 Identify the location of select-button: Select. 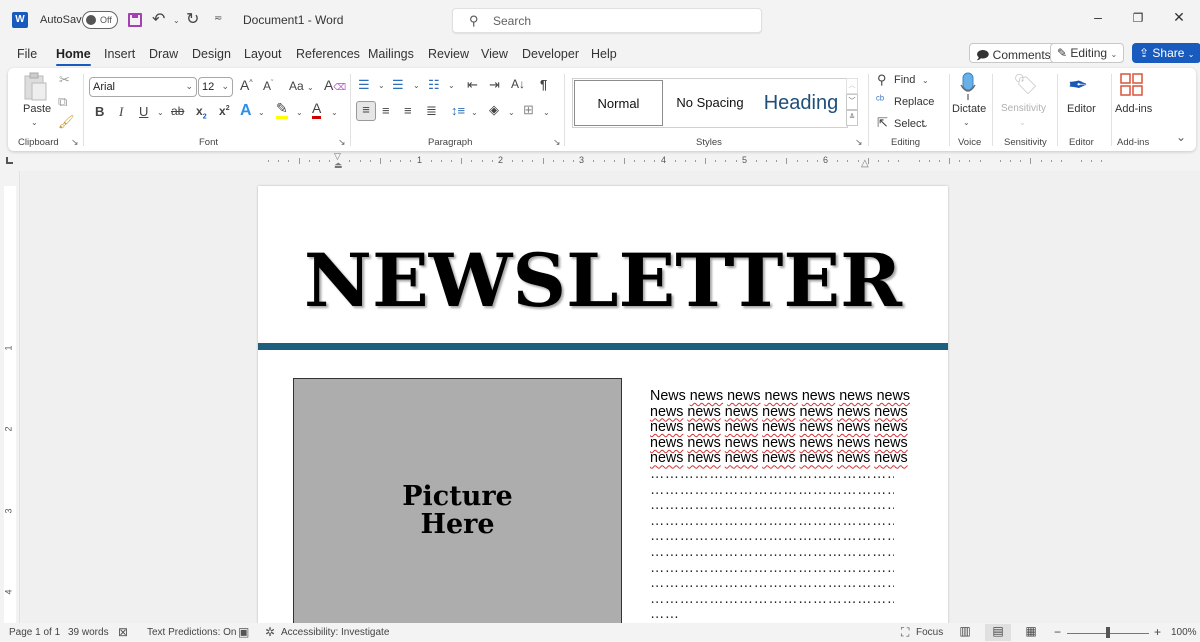
(909, 124).